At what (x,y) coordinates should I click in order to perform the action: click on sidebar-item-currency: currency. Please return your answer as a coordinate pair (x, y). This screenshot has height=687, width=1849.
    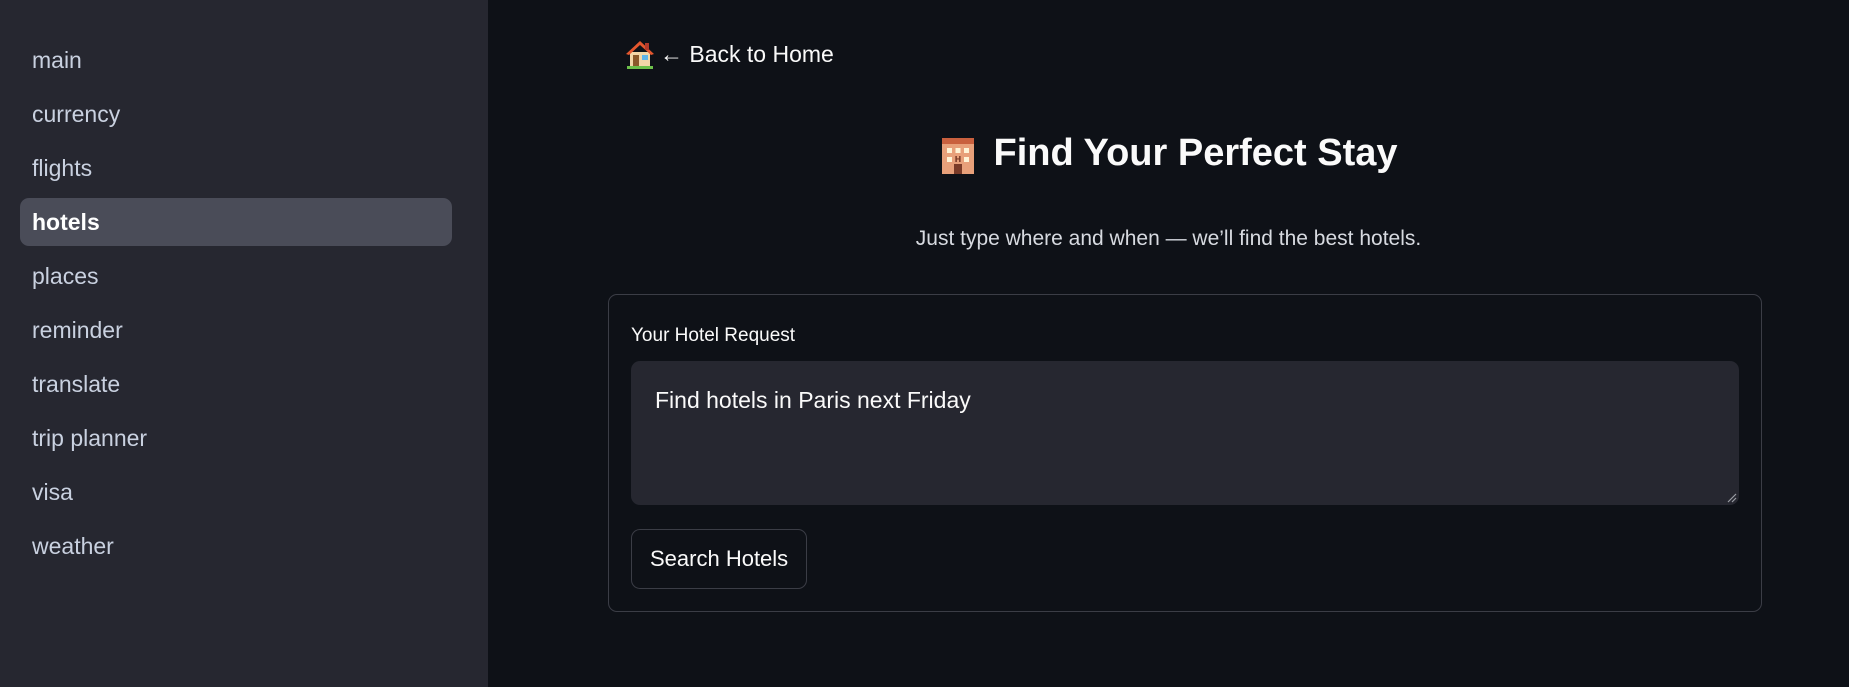
    Looking at the image, I should click on (236, 114).